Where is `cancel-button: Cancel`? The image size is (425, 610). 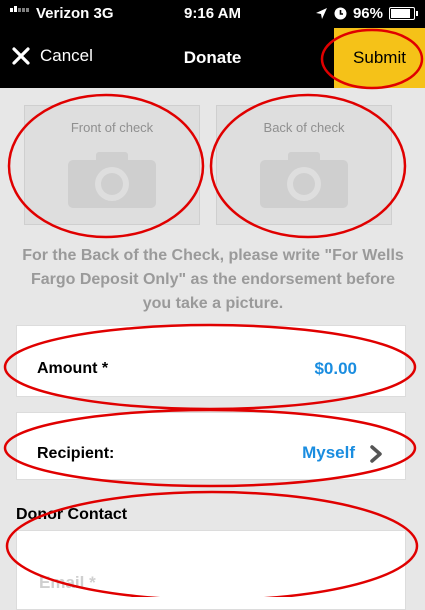
cancel-button: Cancel is located at coordinates (52, 56).